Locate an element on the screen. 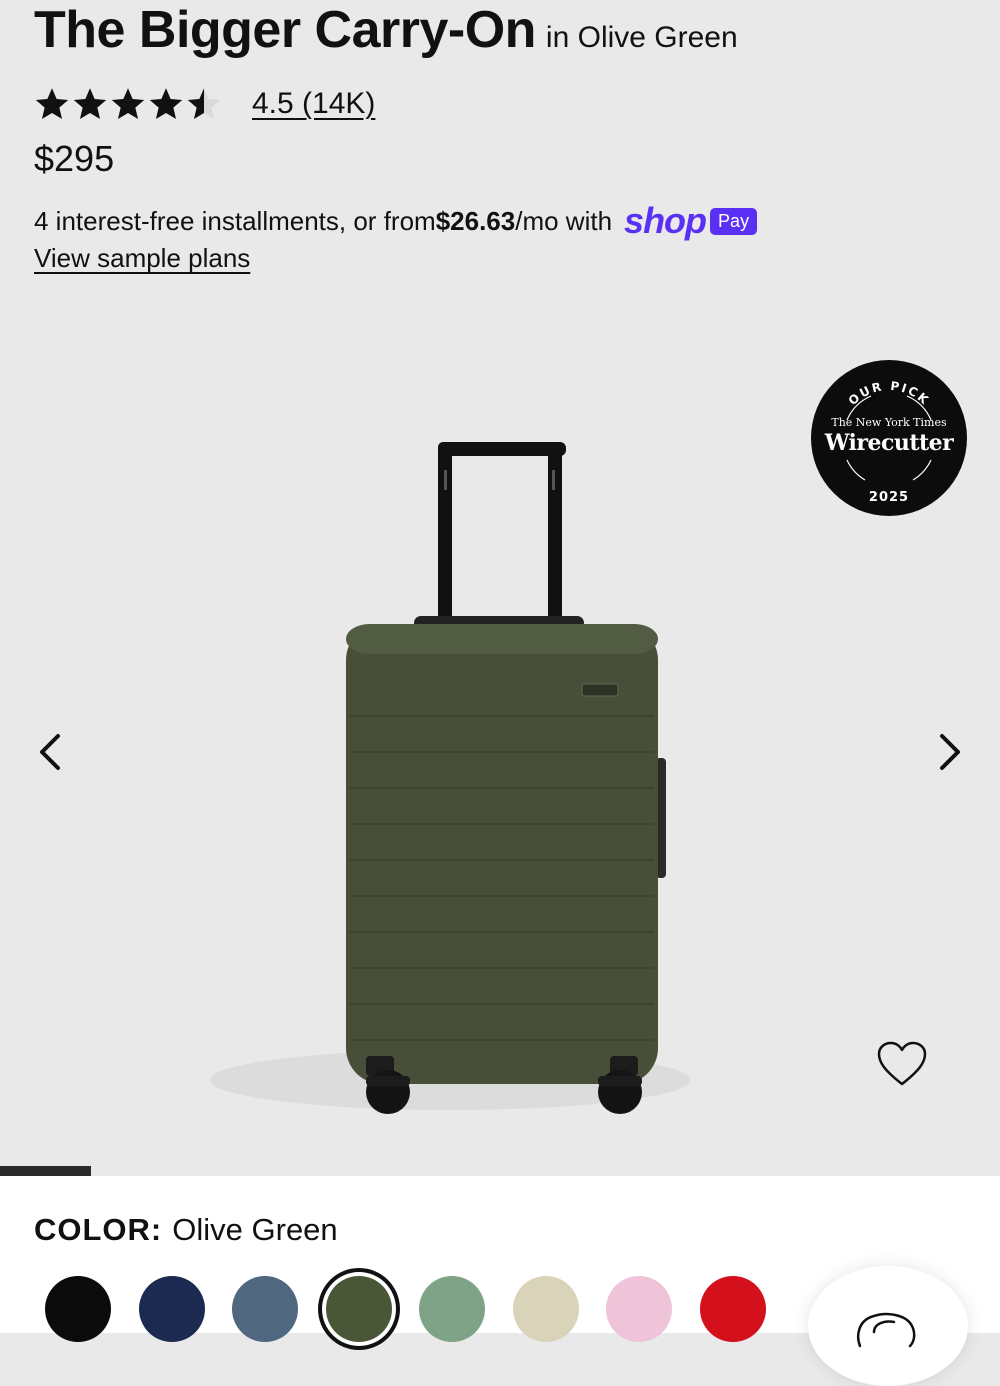  title-row: The Bigger Carry-On in Olive Green is located at coordinates (386, 30).